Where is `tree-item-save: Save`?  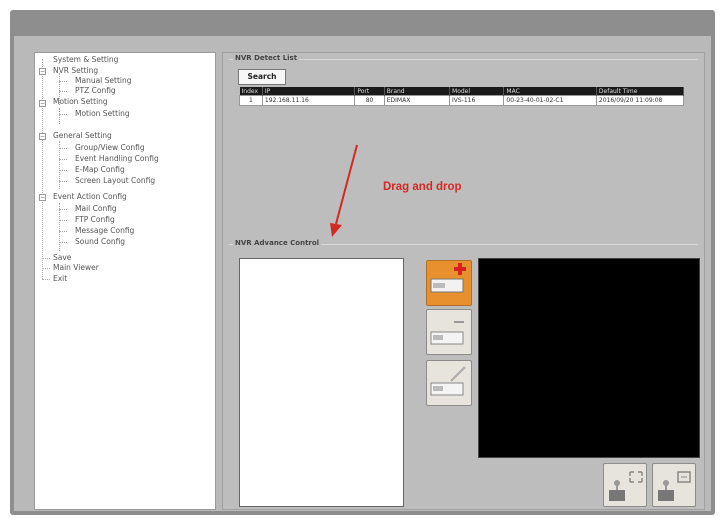
tree-item-save: Save is located at coordinates (62, 257).